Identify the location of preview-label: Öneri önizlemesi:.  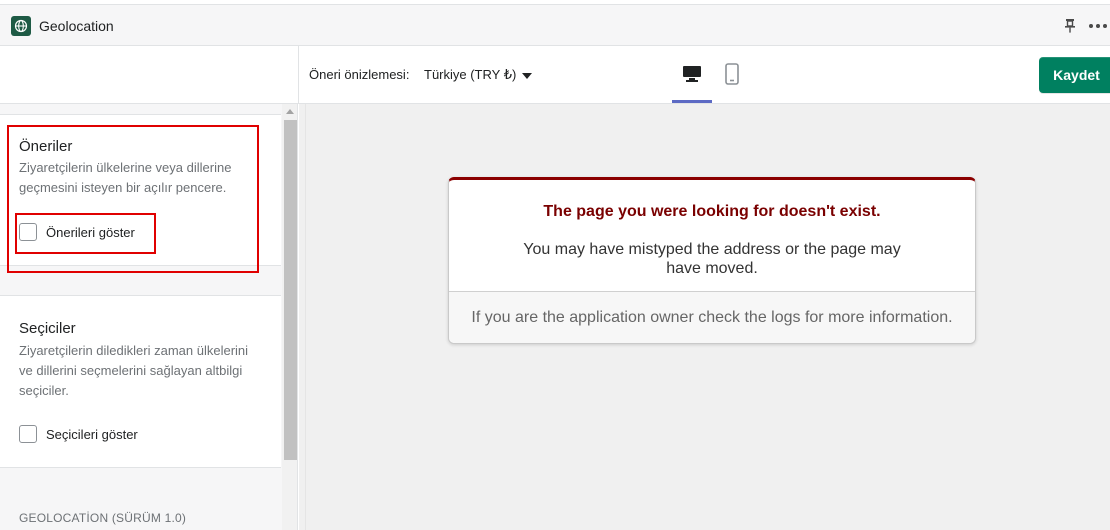
(359, 74).